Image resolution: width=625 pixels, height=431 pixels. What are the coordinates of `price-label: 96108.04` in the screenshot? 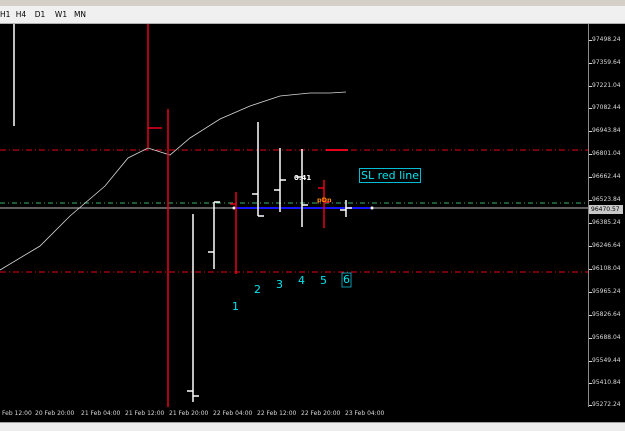 It's located at (606, 268).